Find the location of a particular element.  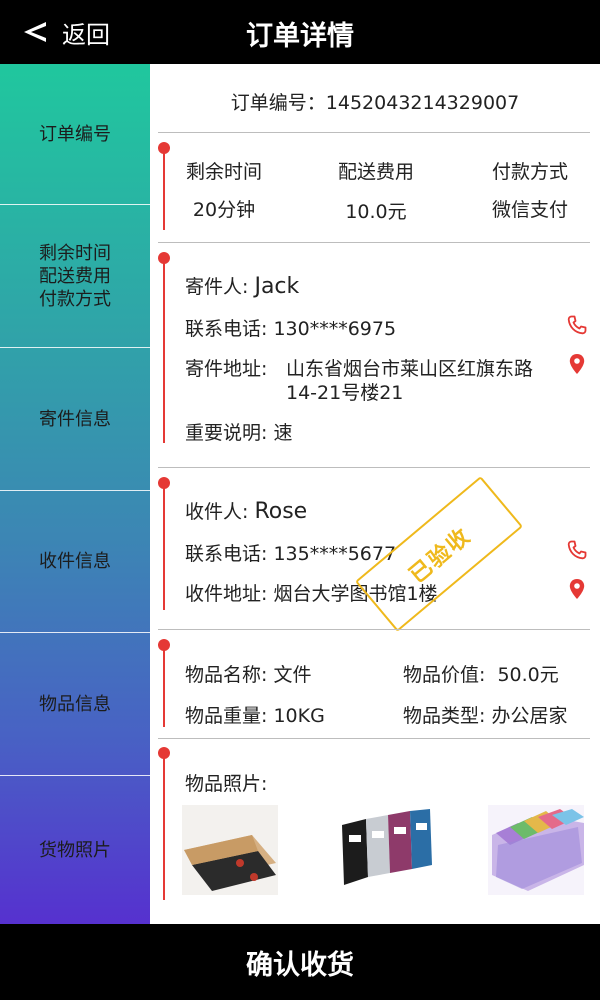

sidebar-item-label: 订单编号 is located at coordinates (75, 134).